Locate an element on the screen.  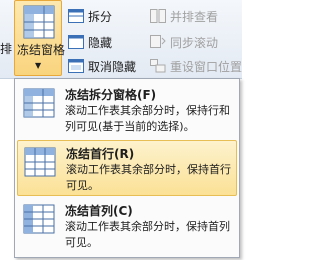
menu-item-freeze-top-row: 冻结首行(R) 滚动工作表其余部分时，保持首行可见。 is located at coordinates (127, 168).